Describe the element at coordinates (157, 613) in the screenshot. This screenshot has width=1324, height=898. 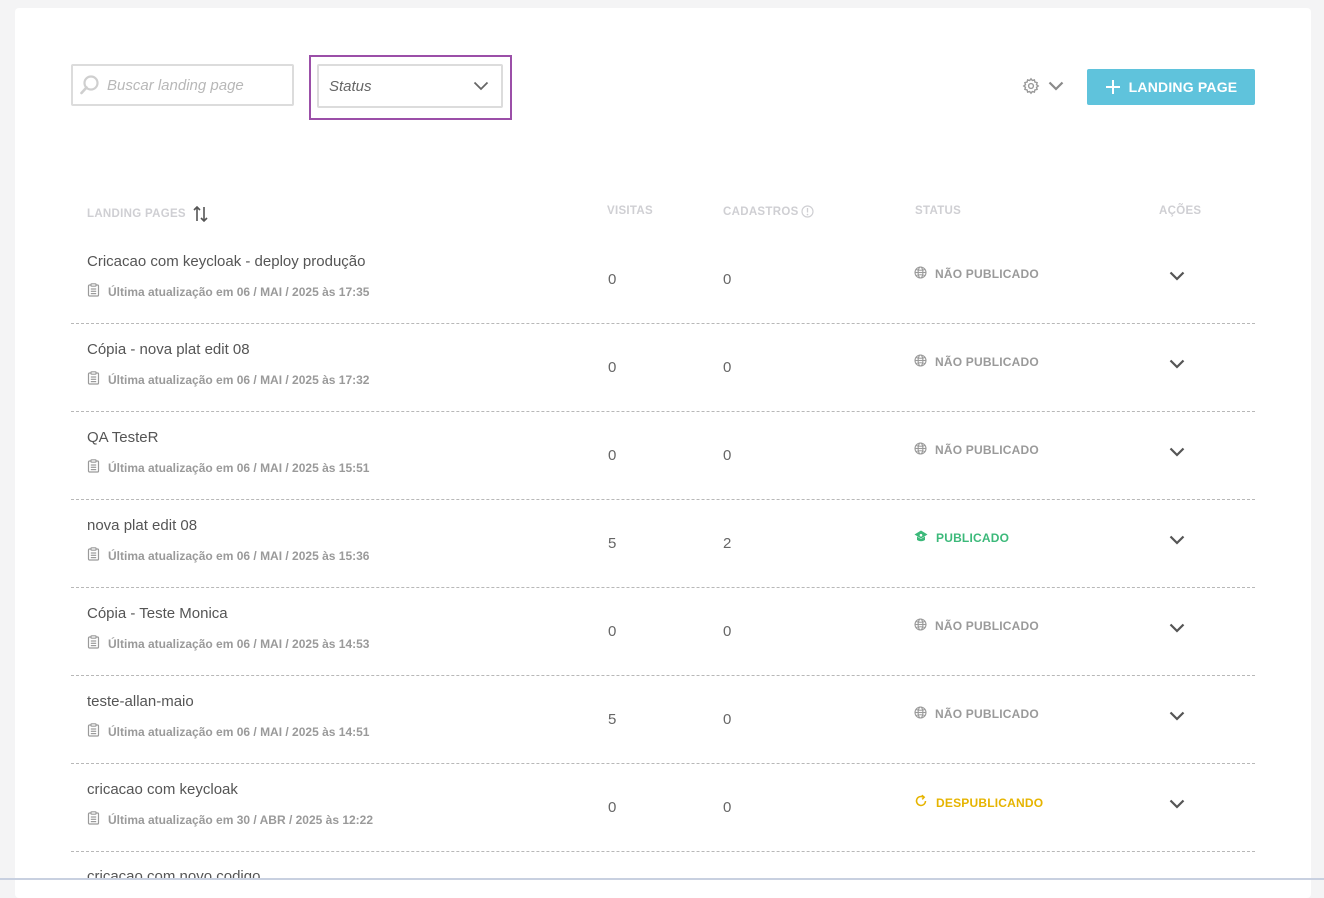
I see `landing-page-name: Cópia - Teste Monica` at that location.